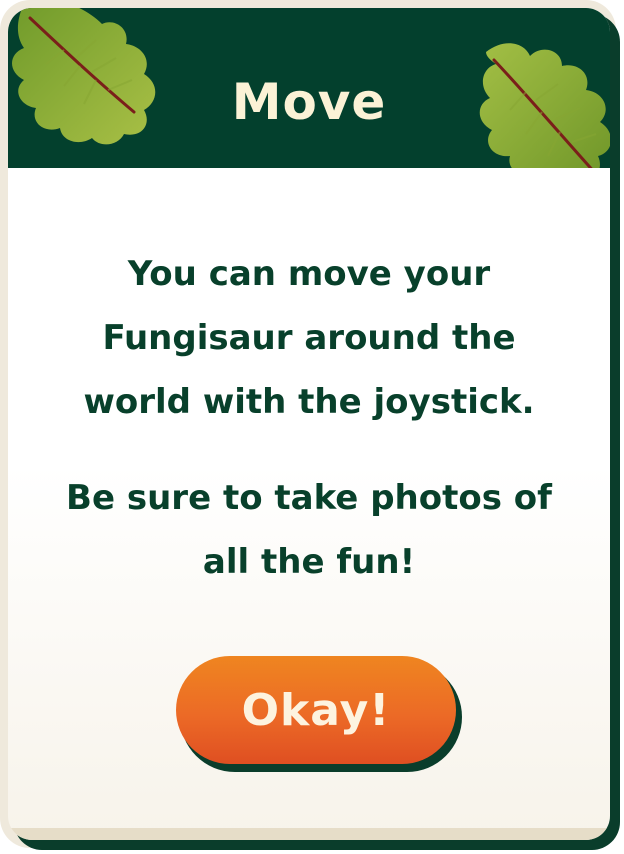  I want to click on okay-button: Okay!, so click(316, 710).